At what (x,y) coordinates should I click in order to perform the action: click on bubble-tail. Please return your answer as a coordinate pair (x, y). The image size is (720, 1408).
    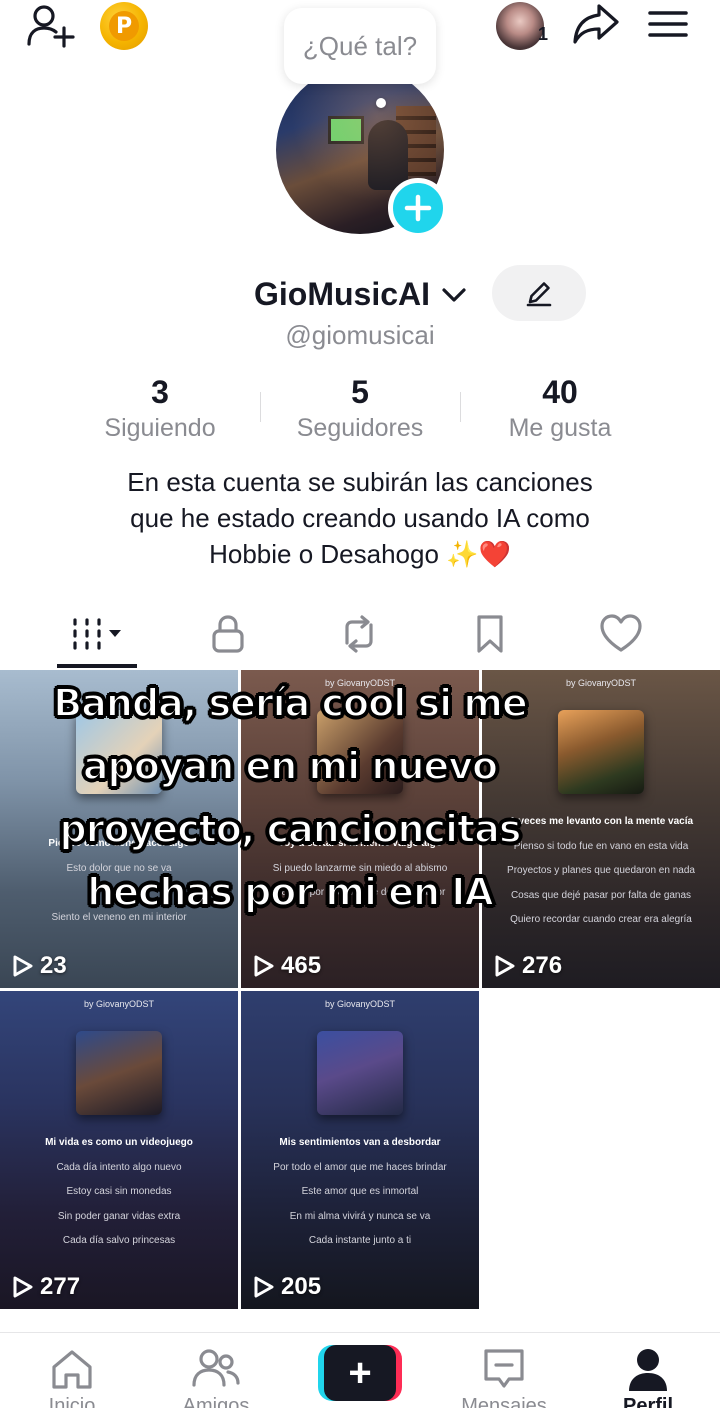
    Looking at the image, I should click on (381, 103).